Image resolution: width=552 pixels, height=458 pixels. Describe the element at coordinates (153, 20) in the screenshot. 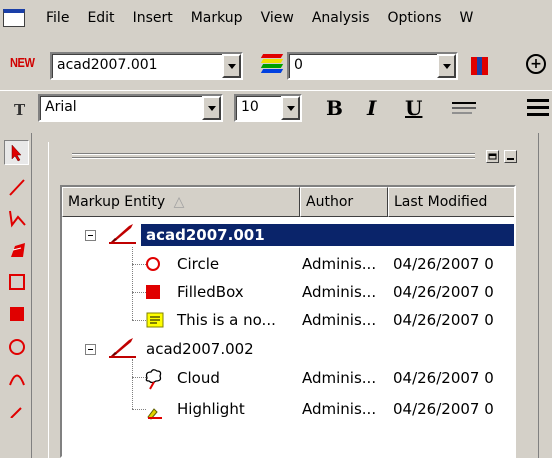

I see `menu-insert: Insert` at that location.